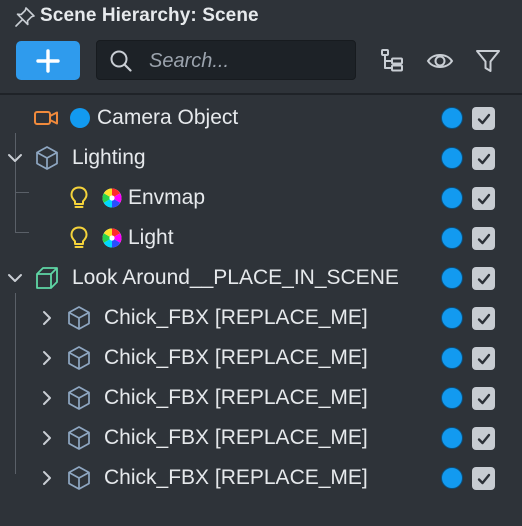  I want to click on tree-row-look-around: Look Around__PLACE_IN_SCENE, so click(261, 278).